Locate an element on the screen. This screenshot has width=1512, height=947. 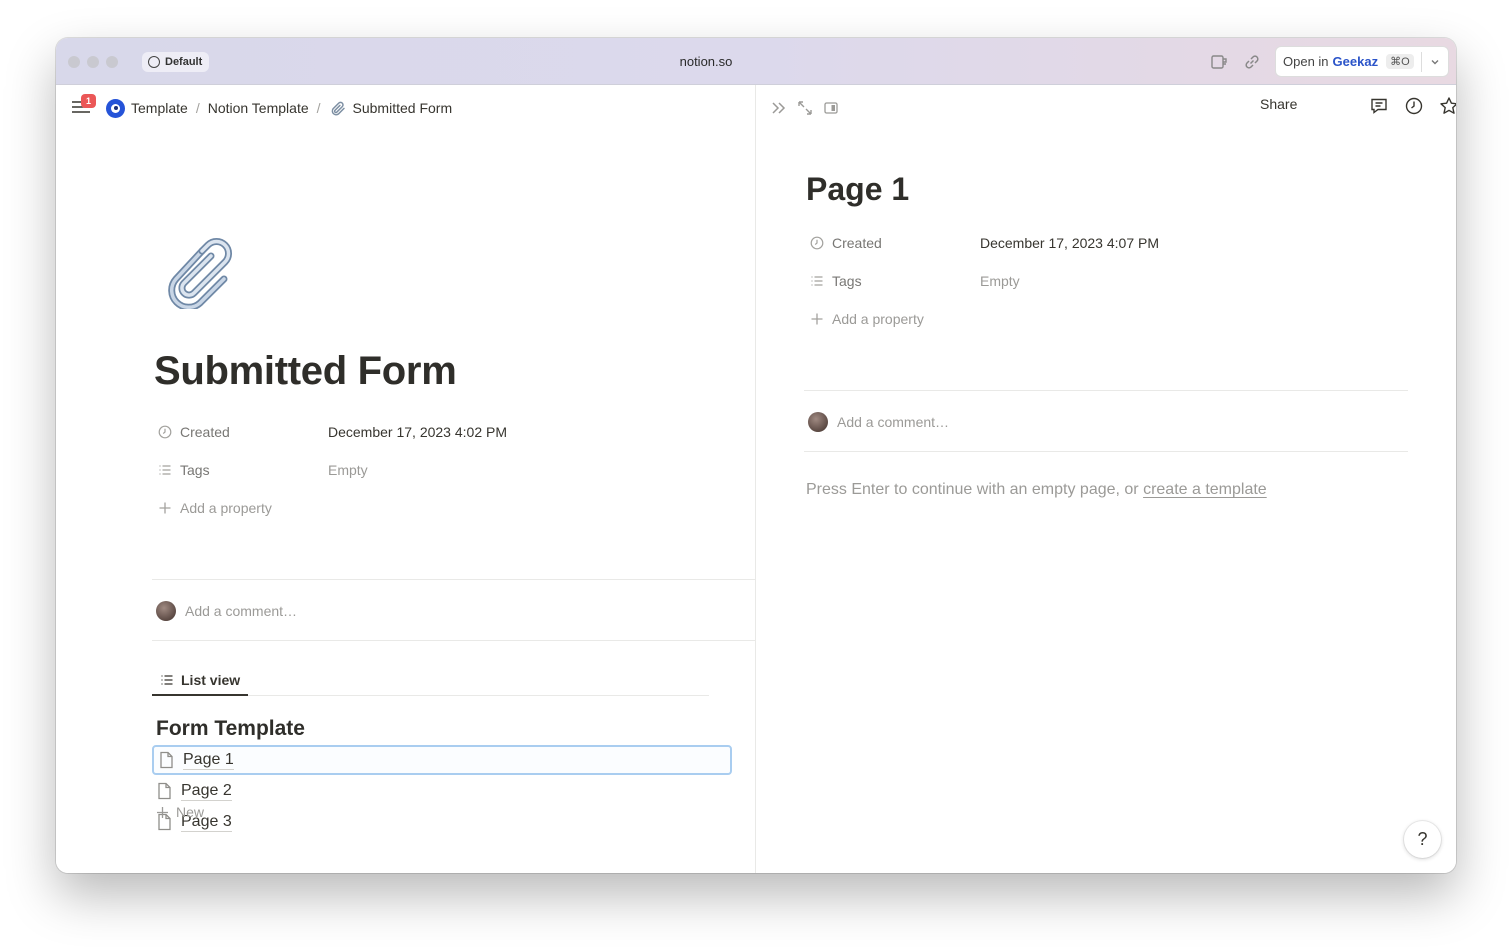
breadcrumb-label: Notion Template is located at coordinates (258, 108).